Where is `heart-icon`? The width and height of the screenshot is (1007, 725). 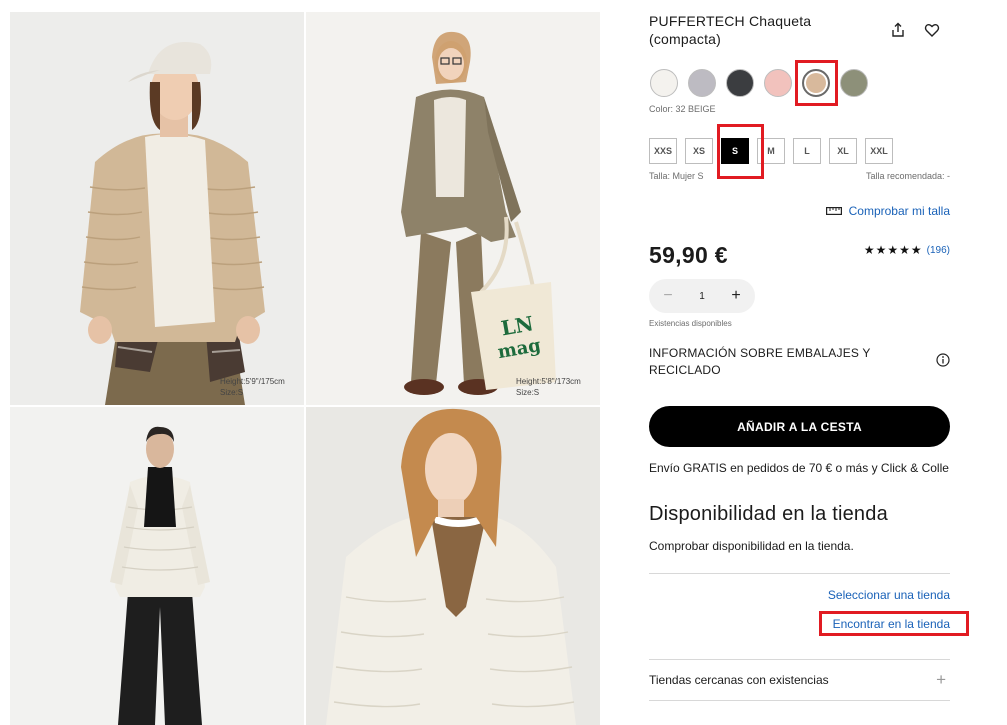
heart-icon is located at coordinates (932, 30).